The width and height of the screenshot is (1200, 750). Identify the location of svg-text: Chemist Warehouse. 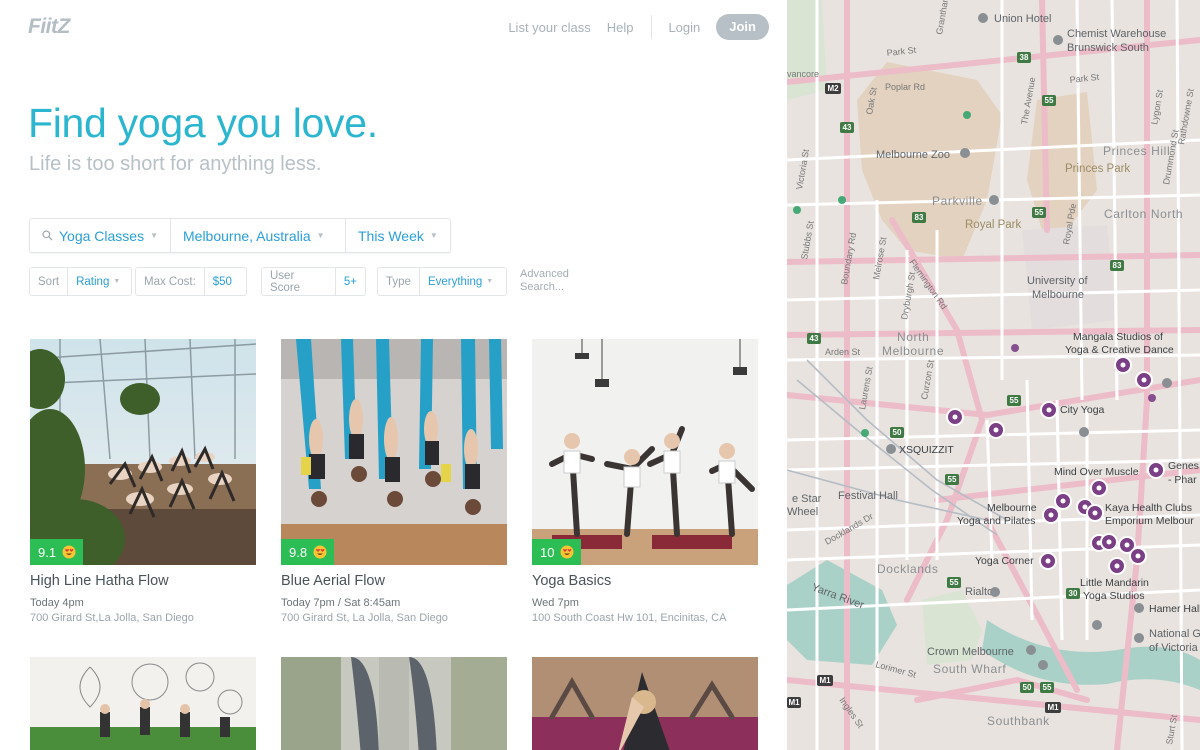
(1116, 34).